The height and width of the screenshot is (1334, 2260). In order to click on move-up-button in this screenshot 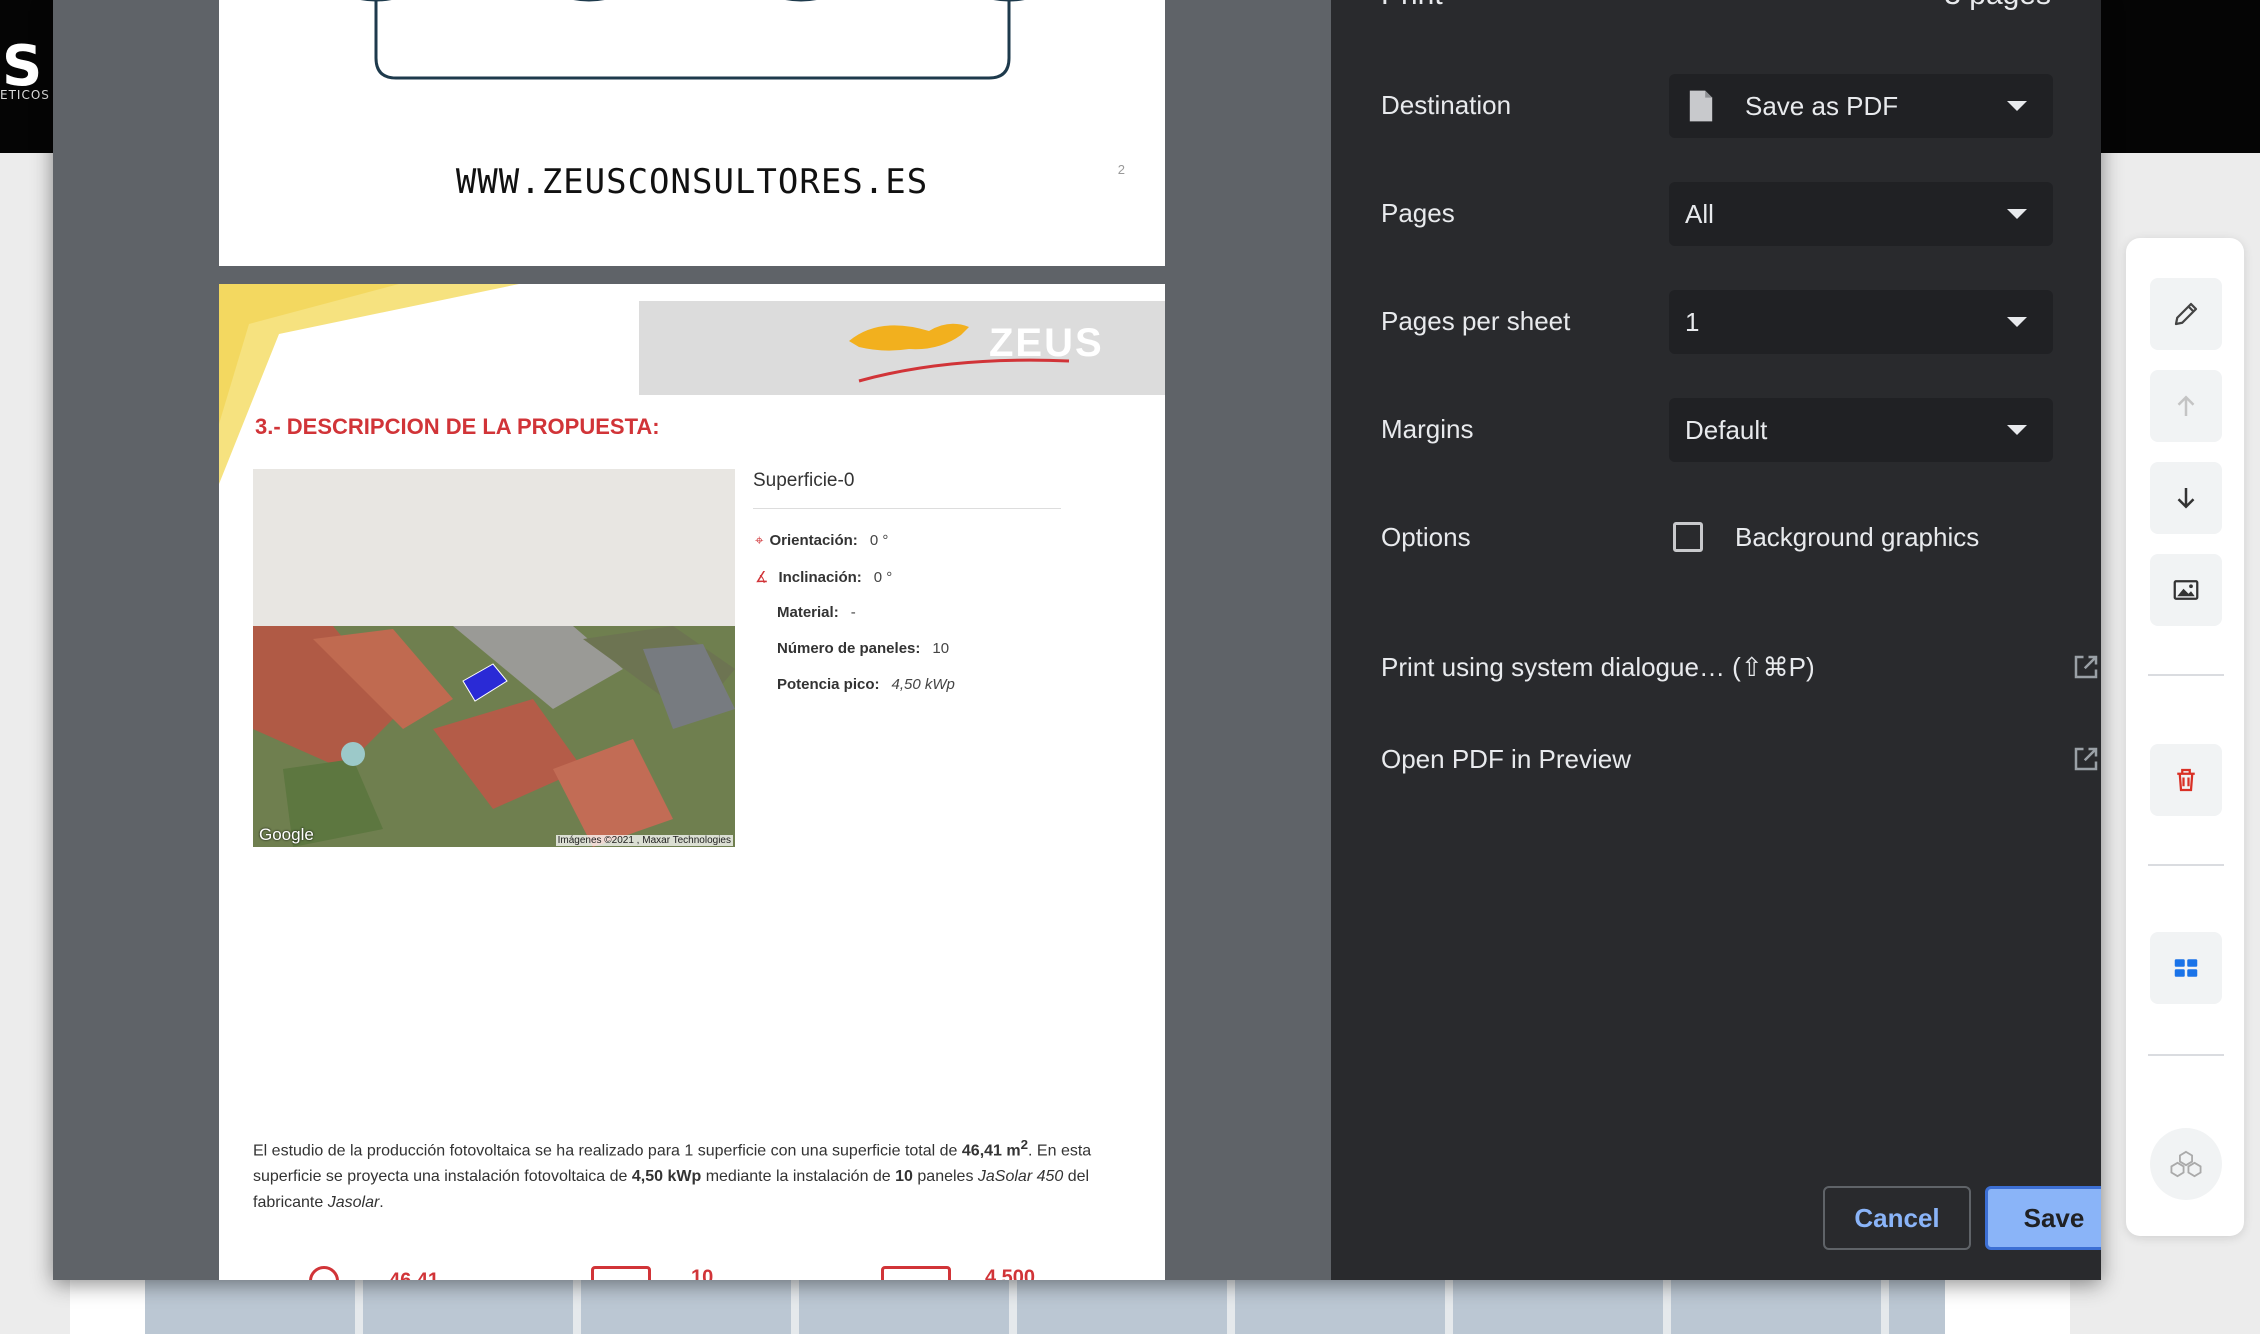, I will do `click(2186, 406)`.